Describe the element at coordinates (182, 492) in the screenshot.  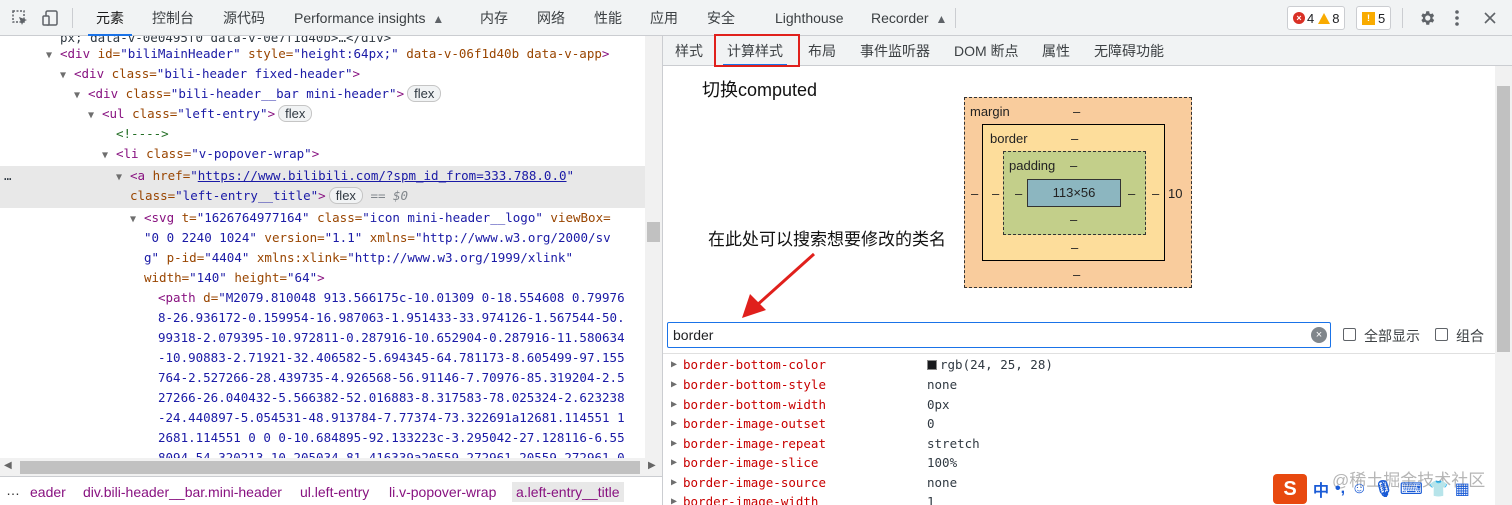
I see `breadcrumb-item: div.bili-header__bar.mini-header` at that location.